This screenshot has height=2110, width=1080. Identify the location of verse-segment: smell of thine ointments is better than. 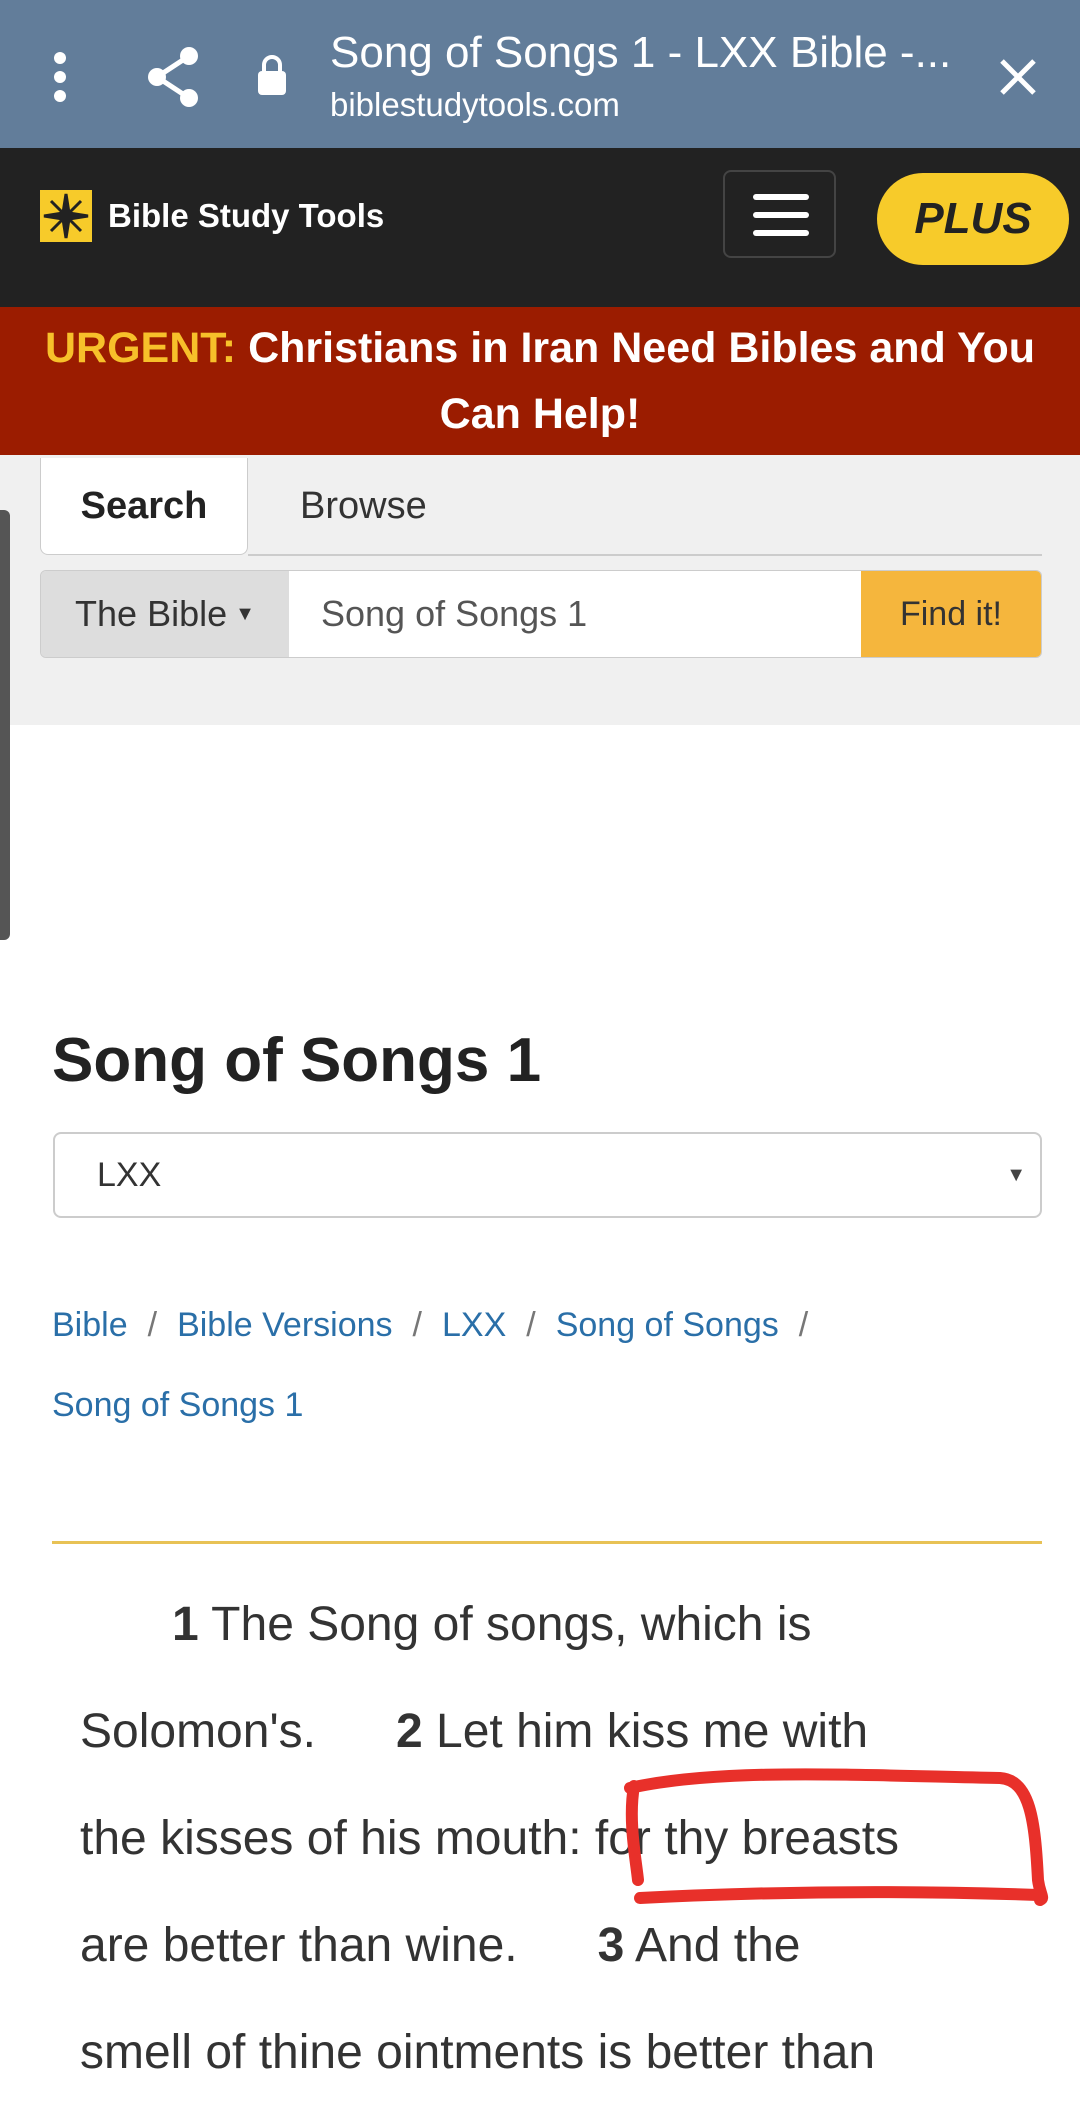
(478, 2052).